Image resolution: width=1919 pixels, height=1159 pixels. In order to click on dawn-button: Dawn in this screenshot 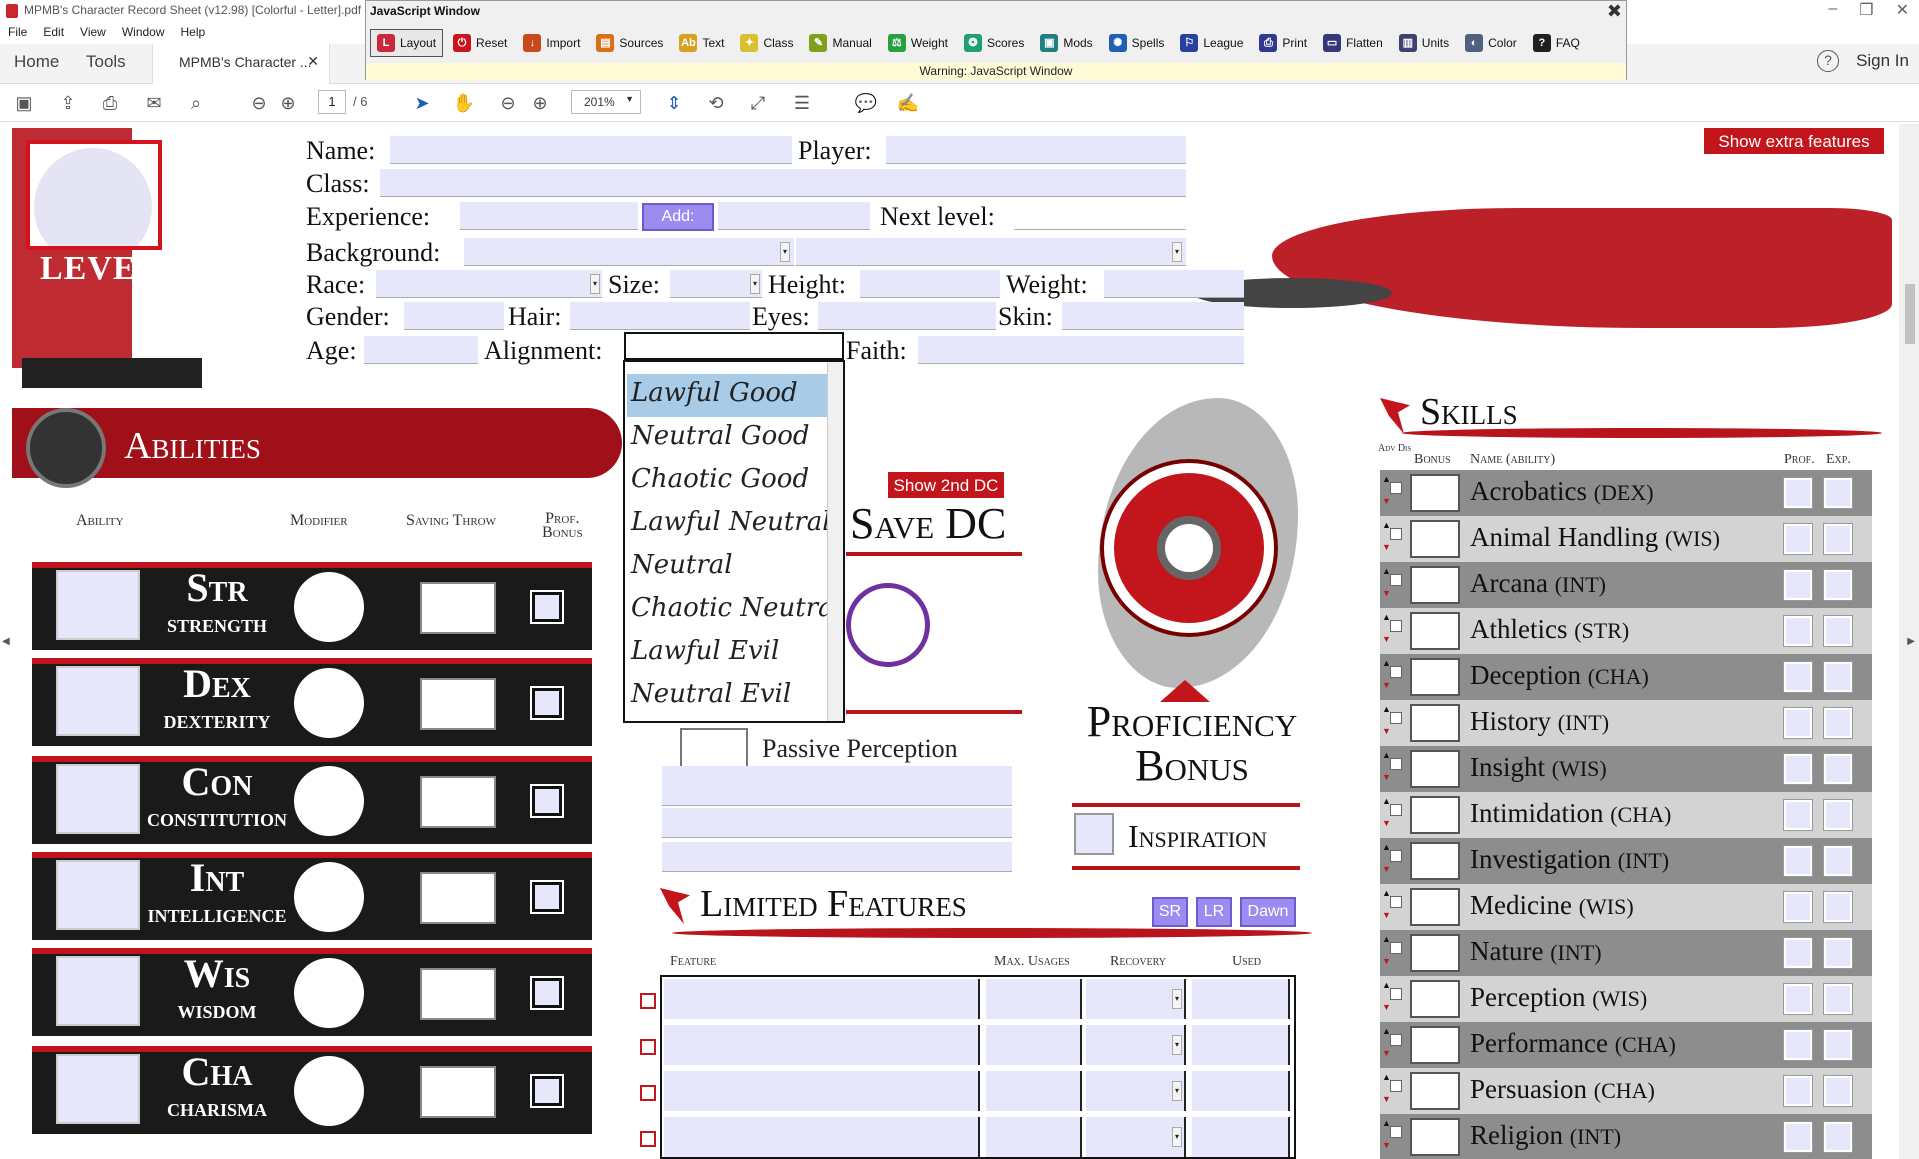, I will do `click(1268, 912)`.